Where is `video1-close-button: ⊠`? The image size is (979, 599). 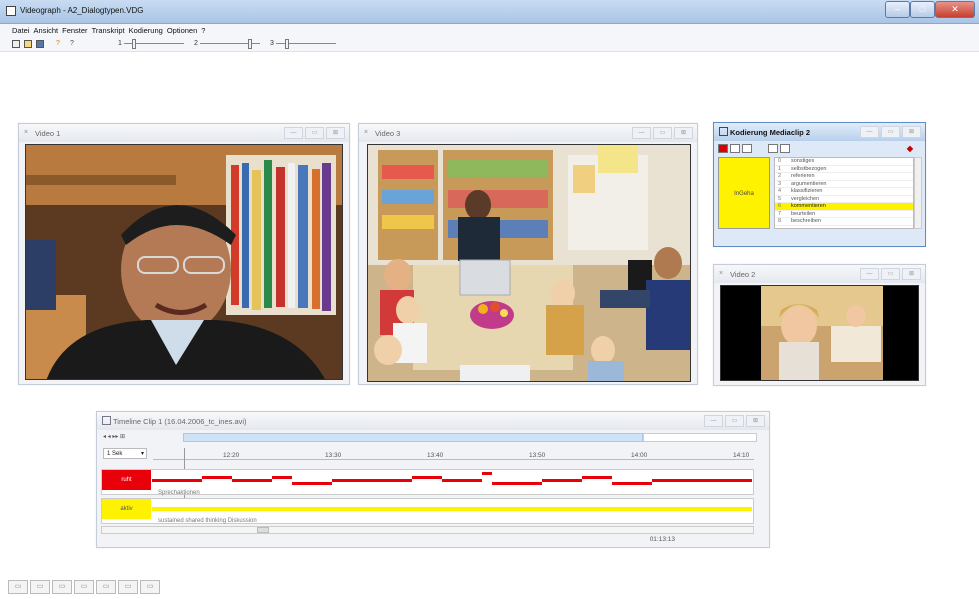 video1-close-button: ⊠ is located at coordinates (335, 133).